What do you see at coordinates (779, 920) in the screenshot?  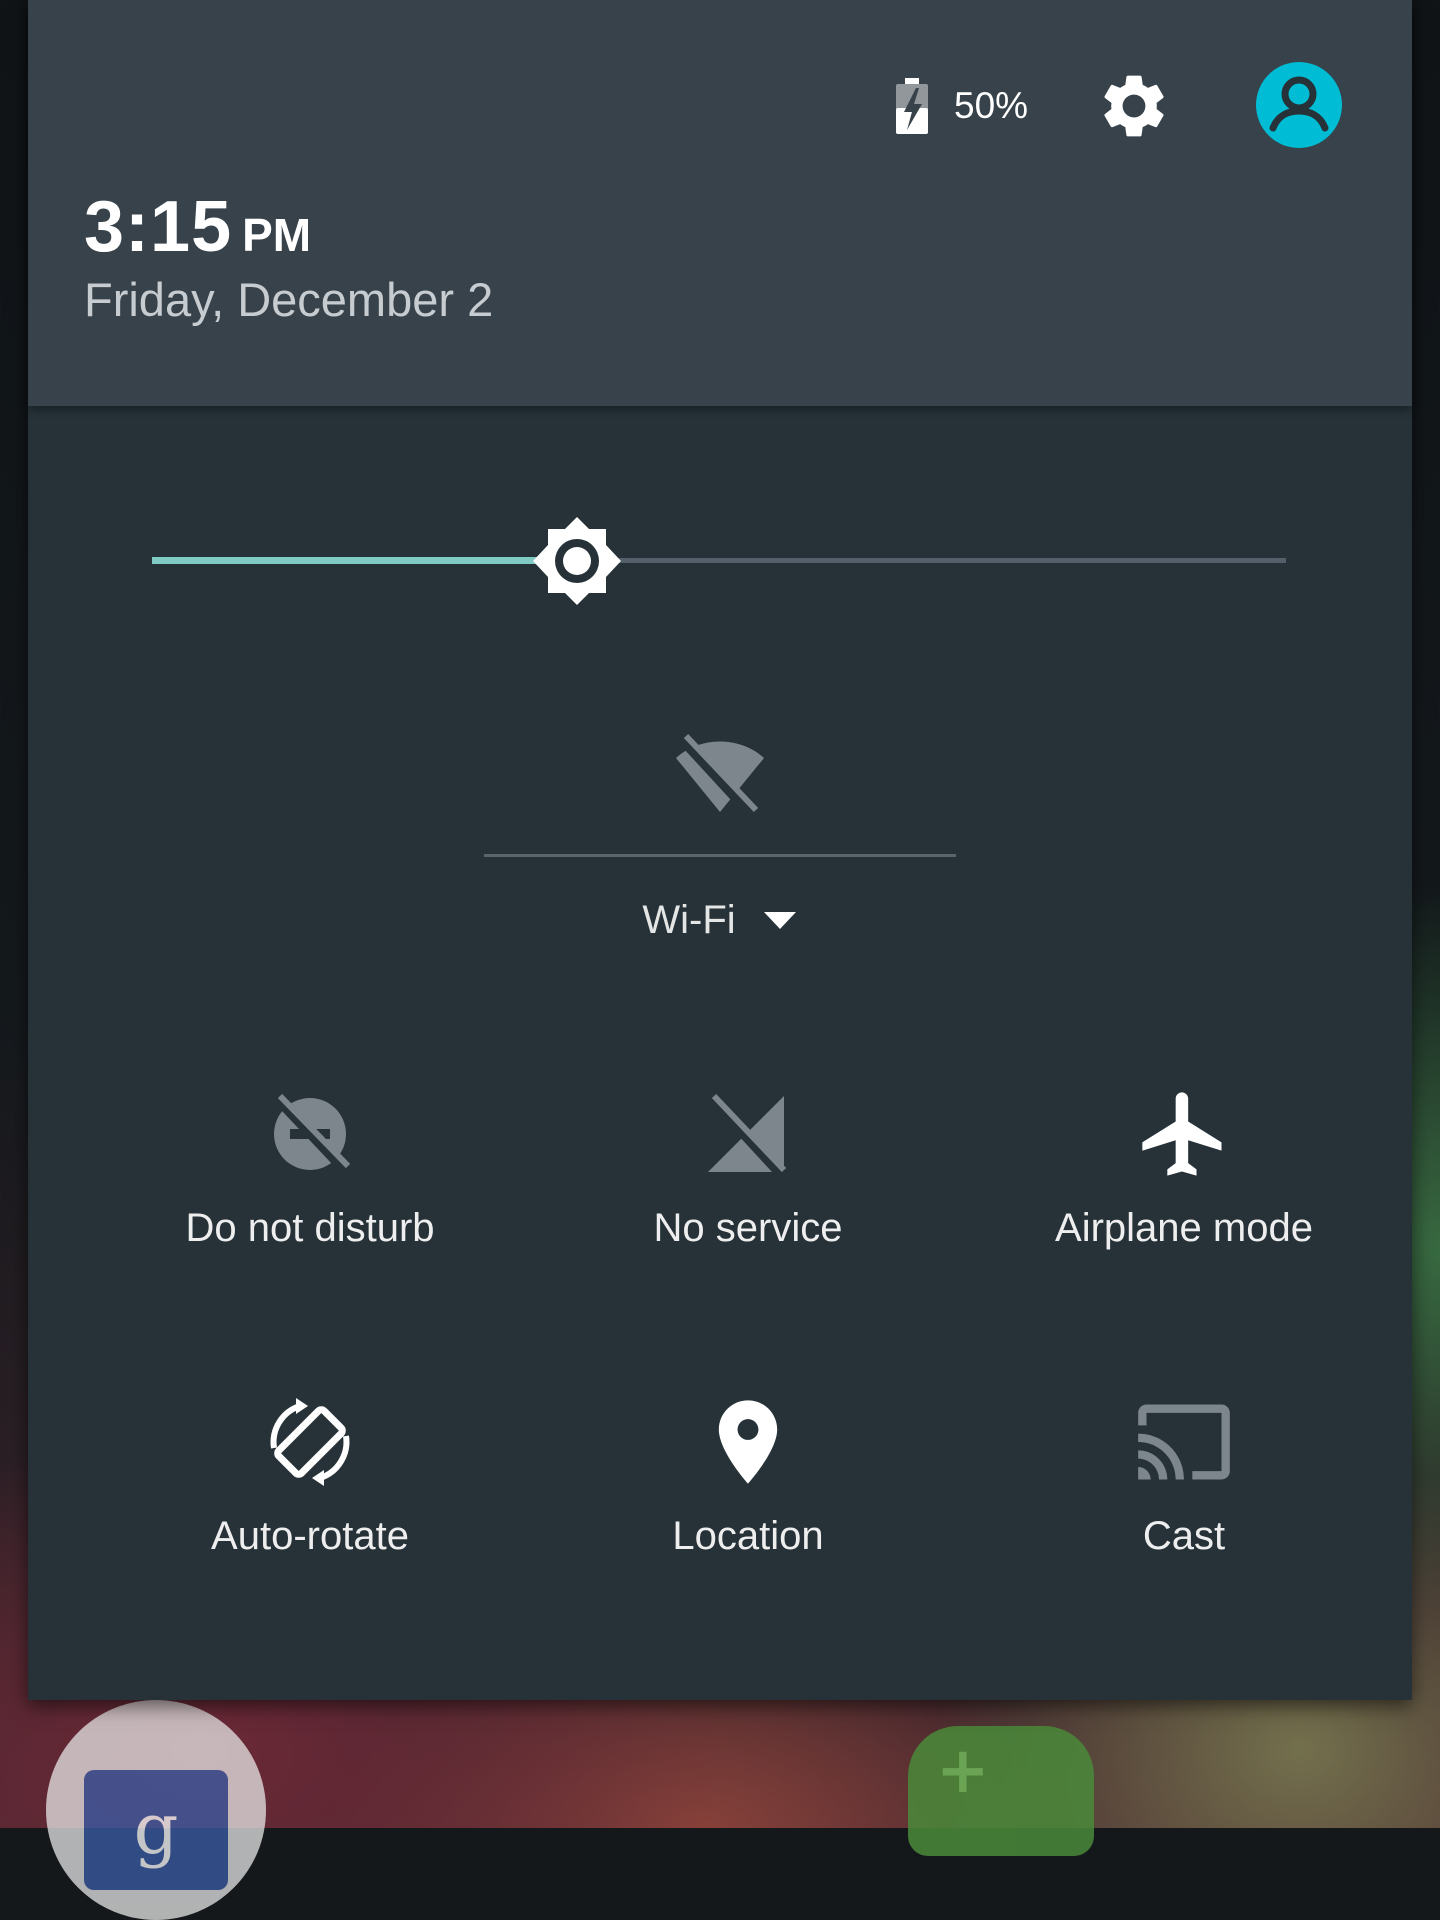 I see `caret-down-icon` at bounding box center [779, 920].